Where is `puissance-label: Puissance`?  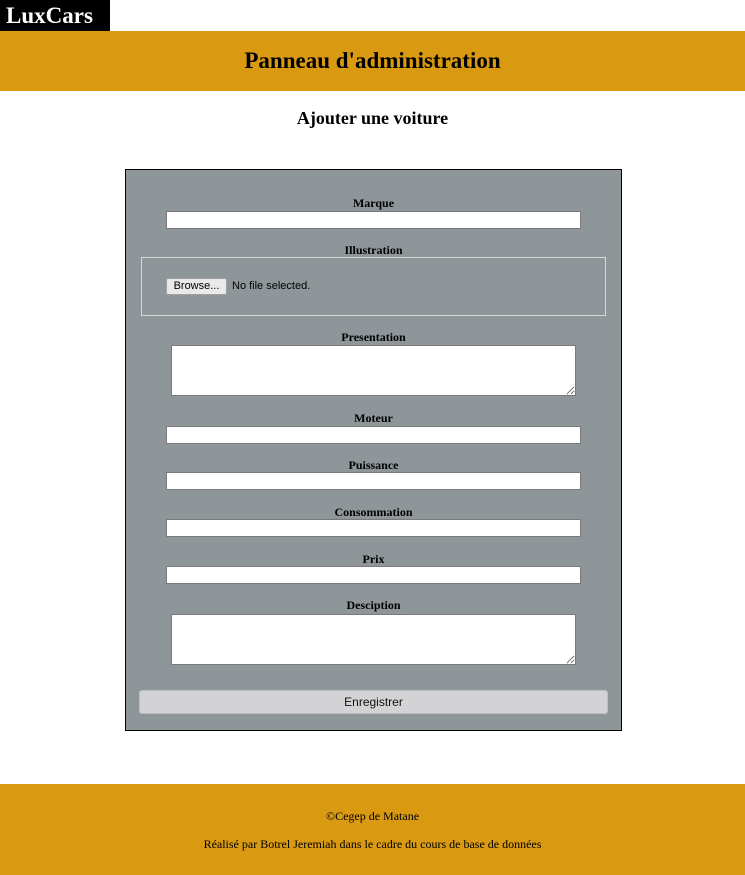
puissance-label: Puissance is located at coordinates (373, 465).